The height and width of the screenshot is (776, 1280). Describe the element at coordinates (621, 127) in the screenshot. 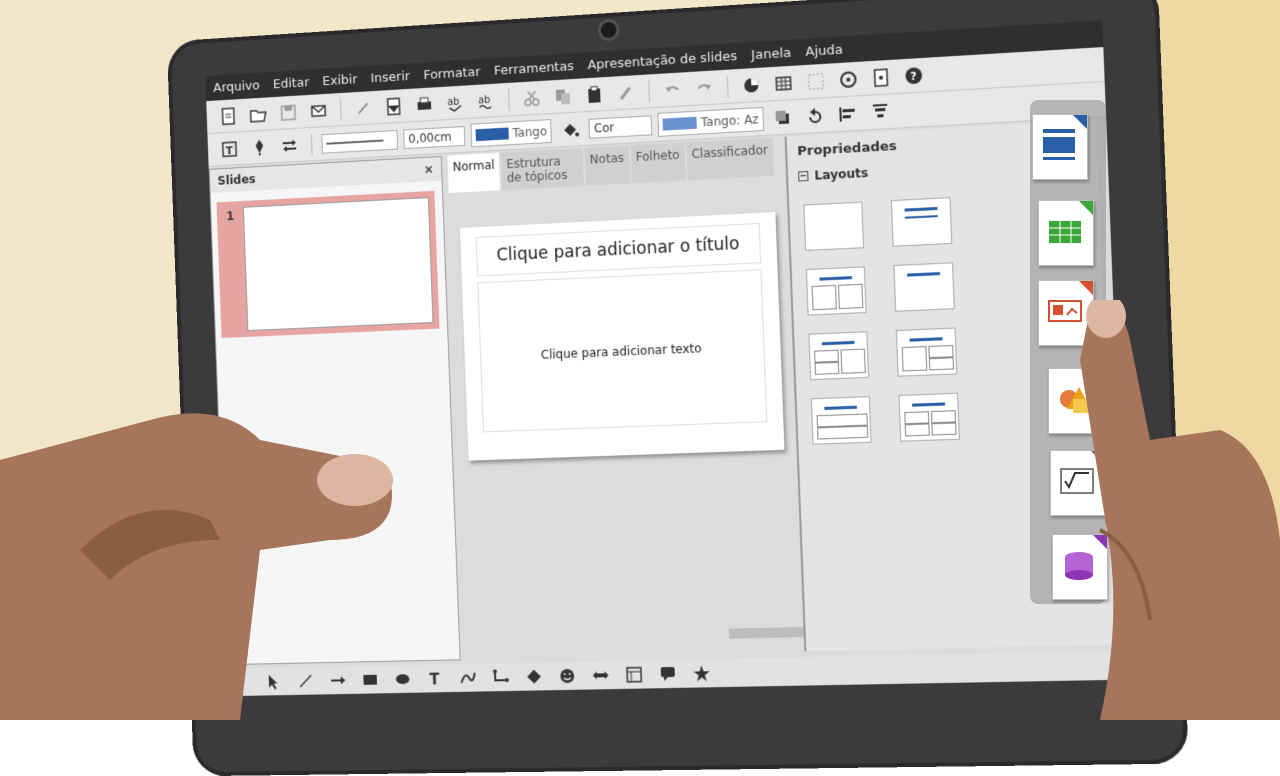

I see `area-fill-select: Cor` at that location.